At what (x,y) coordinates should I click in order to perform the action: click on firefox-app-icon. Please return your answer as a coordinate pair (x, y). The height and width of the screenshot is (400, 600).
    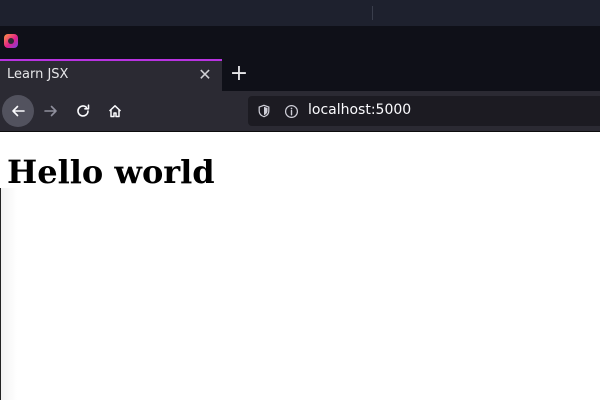
    Looking at the image, I should click on (11, 41).